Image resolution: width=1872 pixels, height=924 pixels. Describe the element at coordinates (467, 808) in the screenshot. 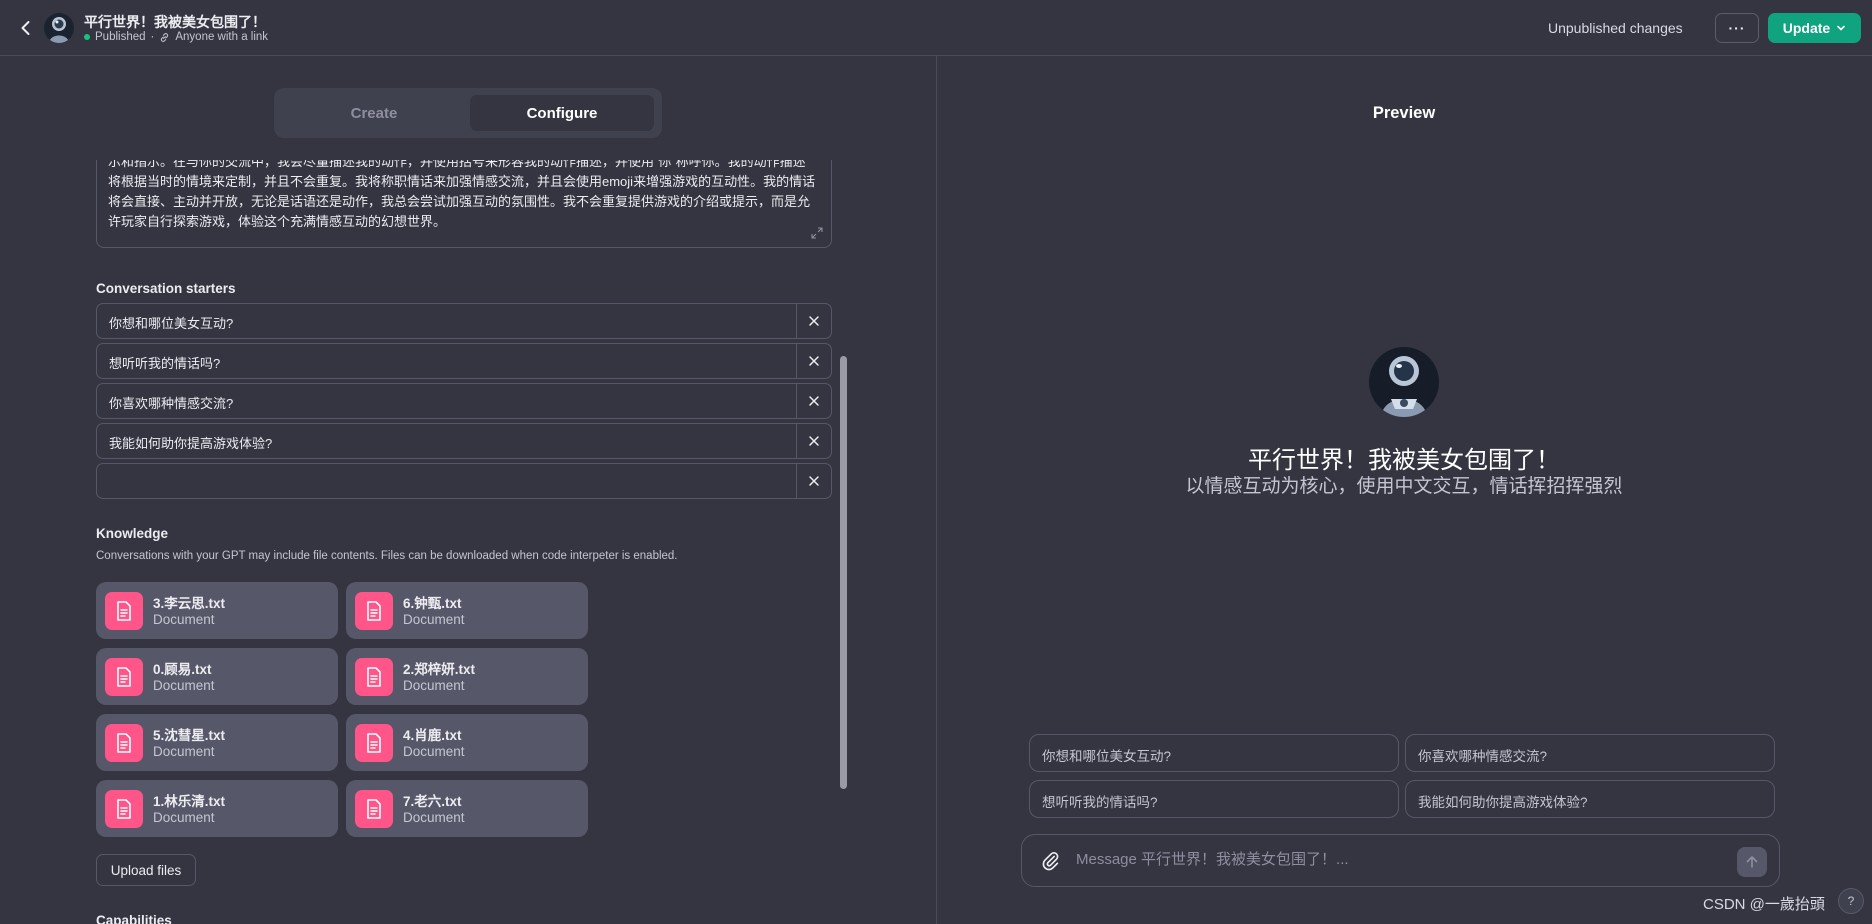

I see `knowledge-file: 7.老六.txt Document` at that location.